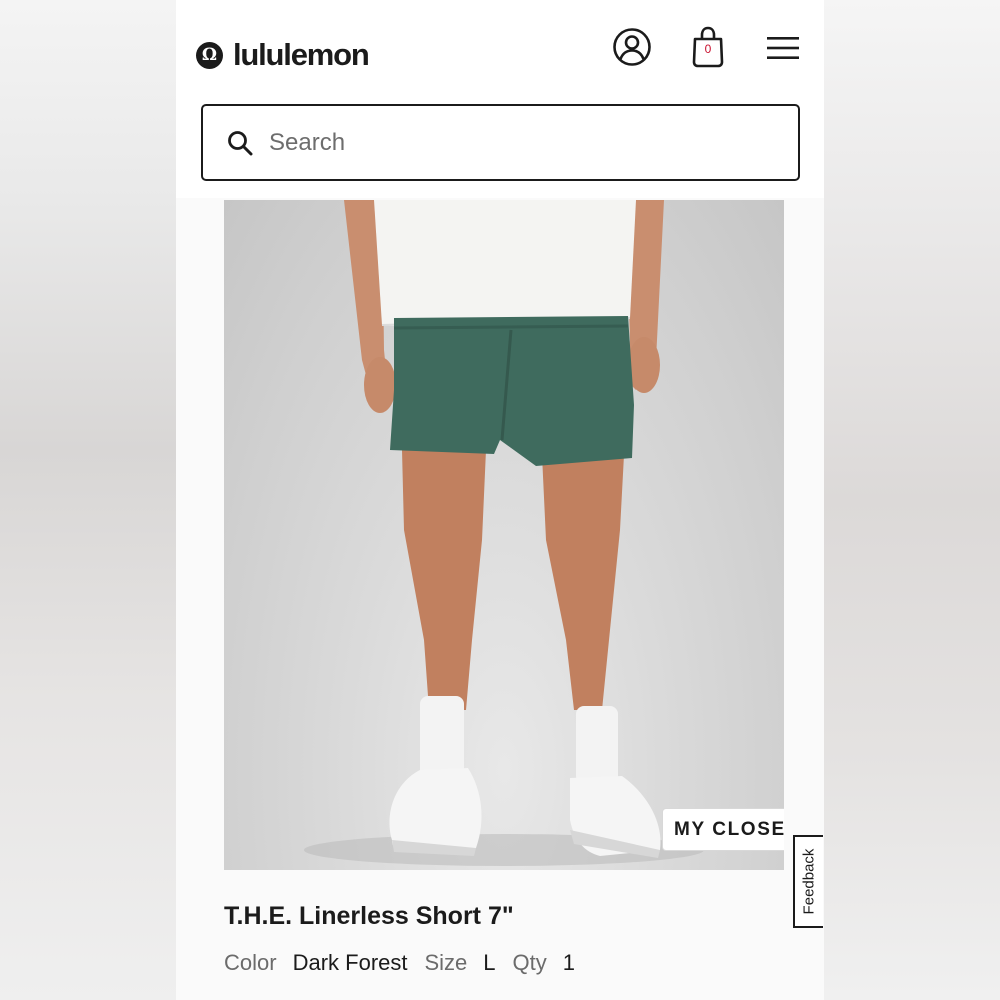 Image resolution: width=1000 pixels, height=1000 pixels. I want to click on search-icon, so click(240, 143).